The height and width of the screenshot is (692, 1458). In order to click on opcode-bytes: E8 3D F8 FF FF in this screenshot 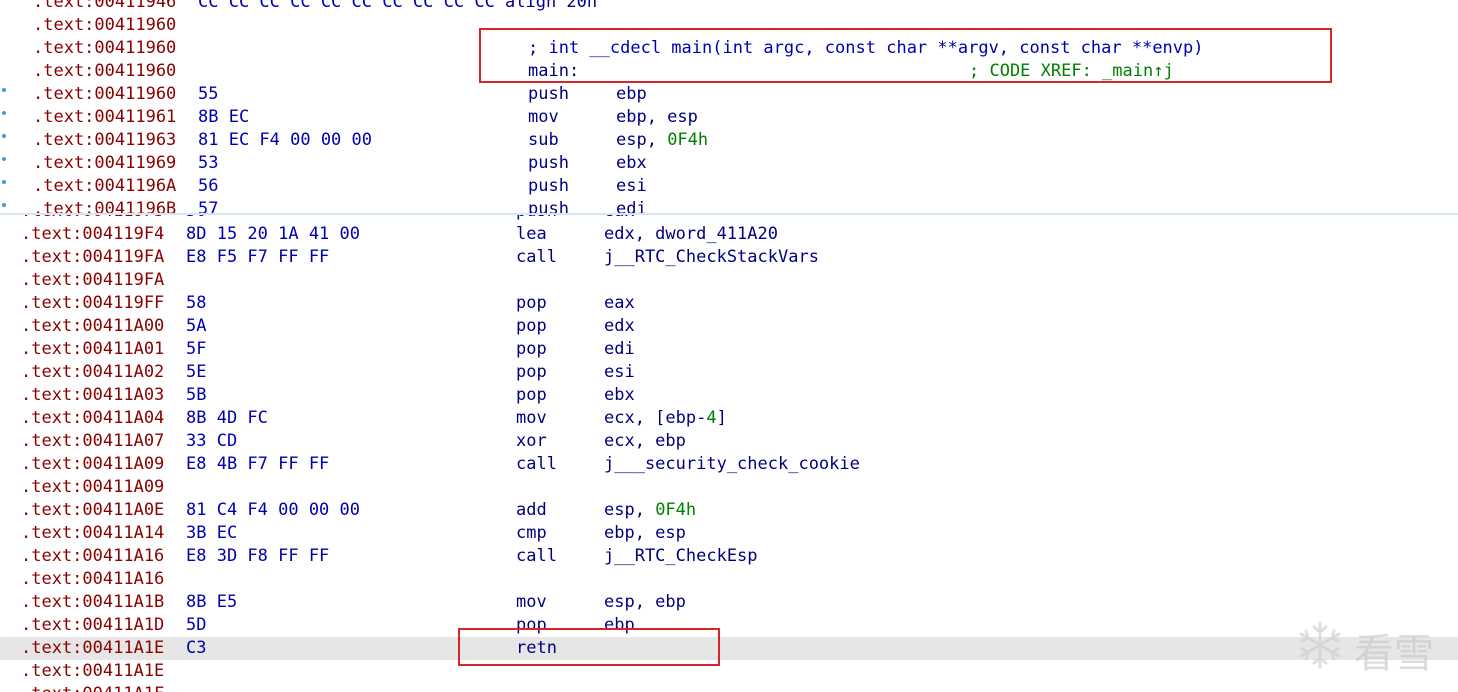, I will do `click(258, 556)`.